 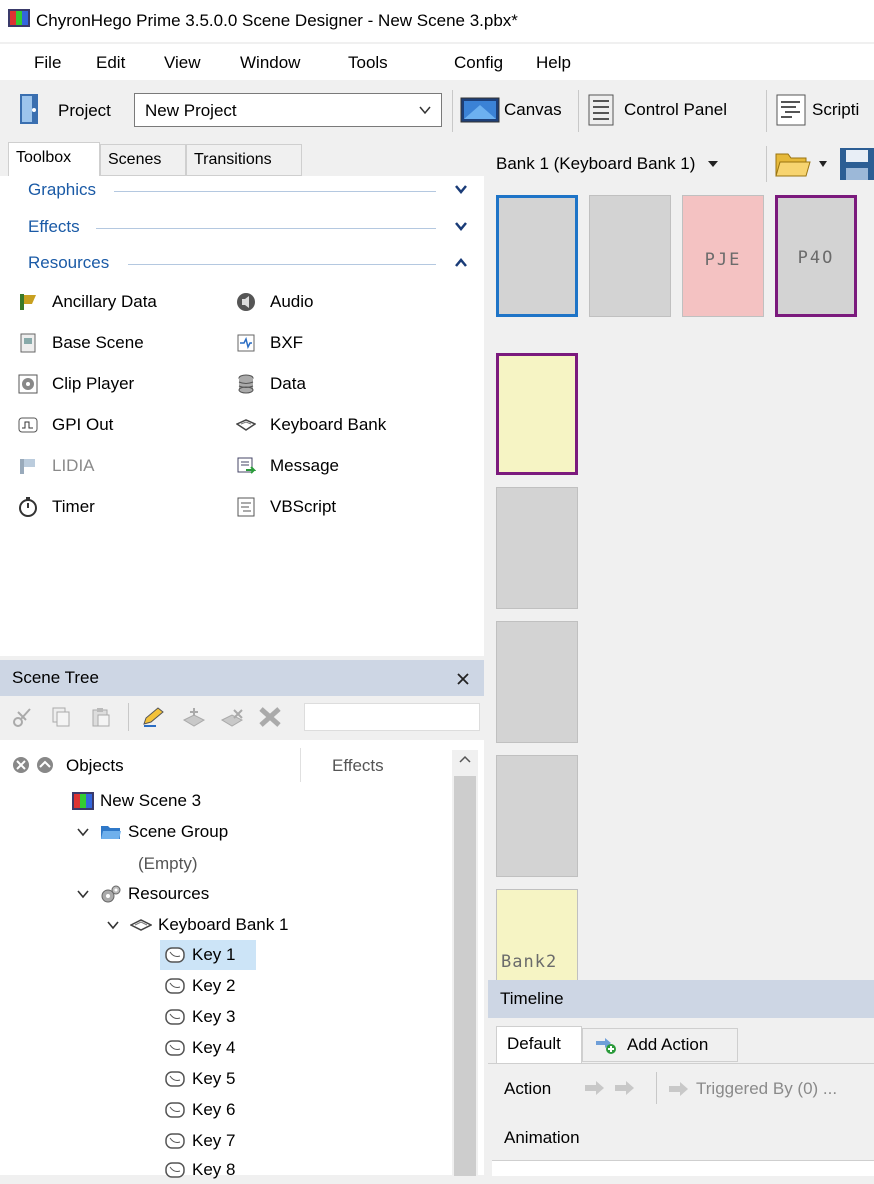 What do you see at coordinates (61, 717) in the screenshot?
I see `copy-icon` at bounding box center [61, 717].